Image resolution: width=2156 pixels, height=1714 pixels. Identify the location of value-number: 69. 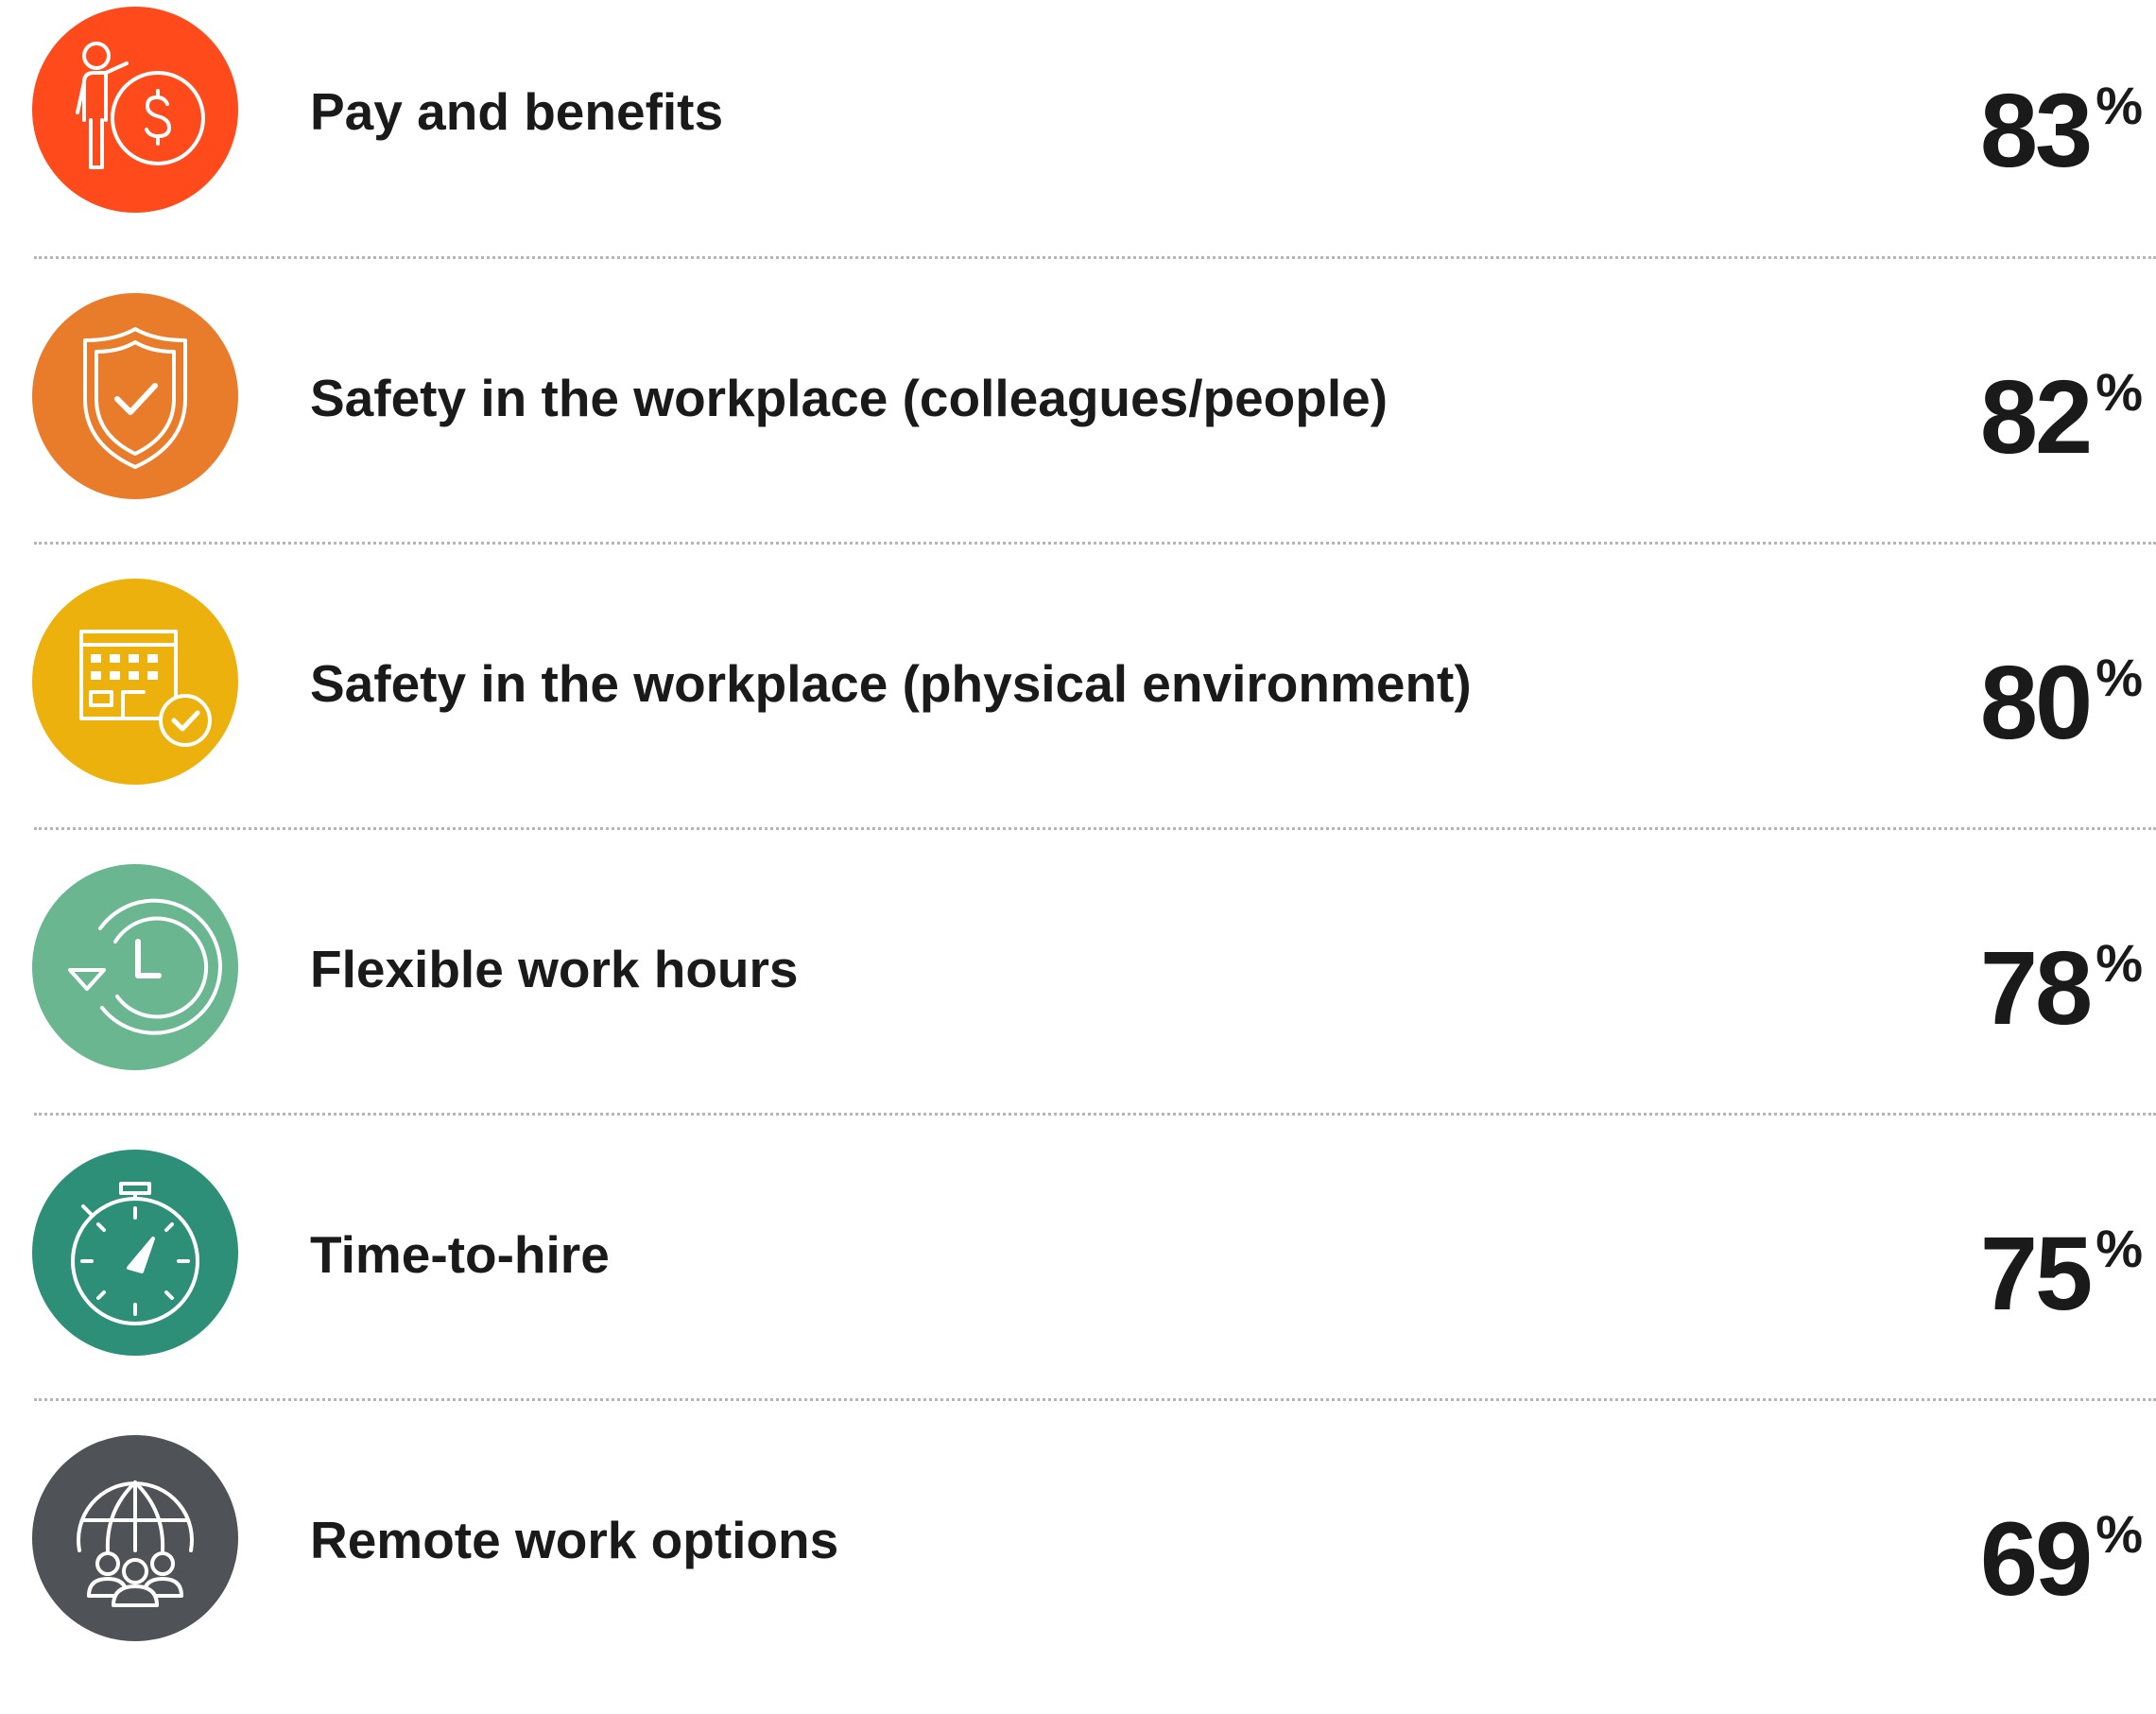
(2036, 1559).